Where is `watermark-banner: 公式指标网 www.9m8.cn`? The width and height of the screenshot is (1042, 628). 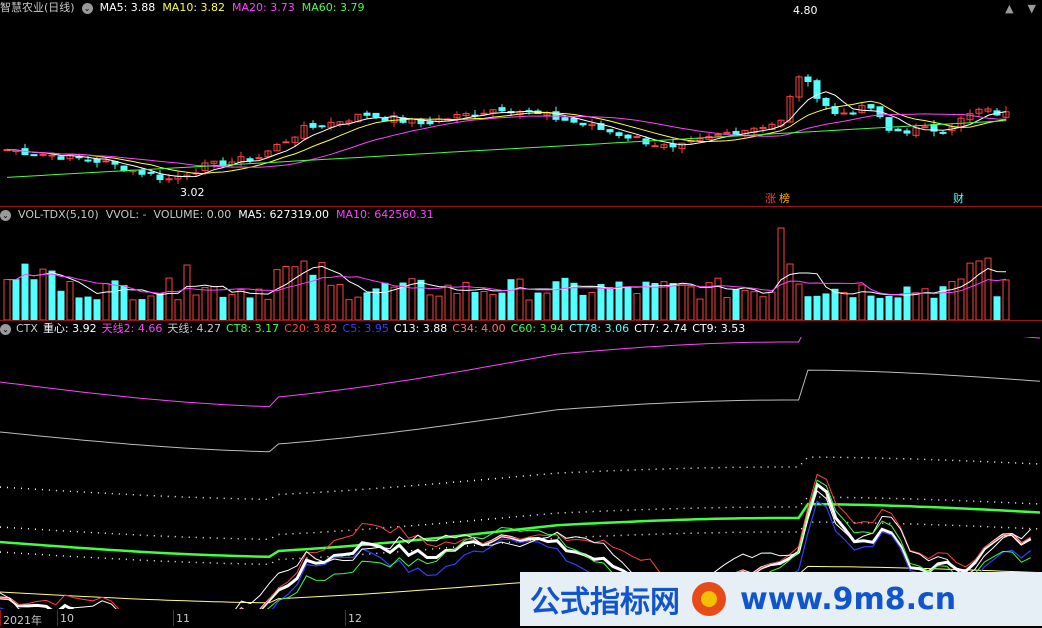 watermark-banner: 公式指标网 www.9m8.cn is located at coordinates (781, 599).